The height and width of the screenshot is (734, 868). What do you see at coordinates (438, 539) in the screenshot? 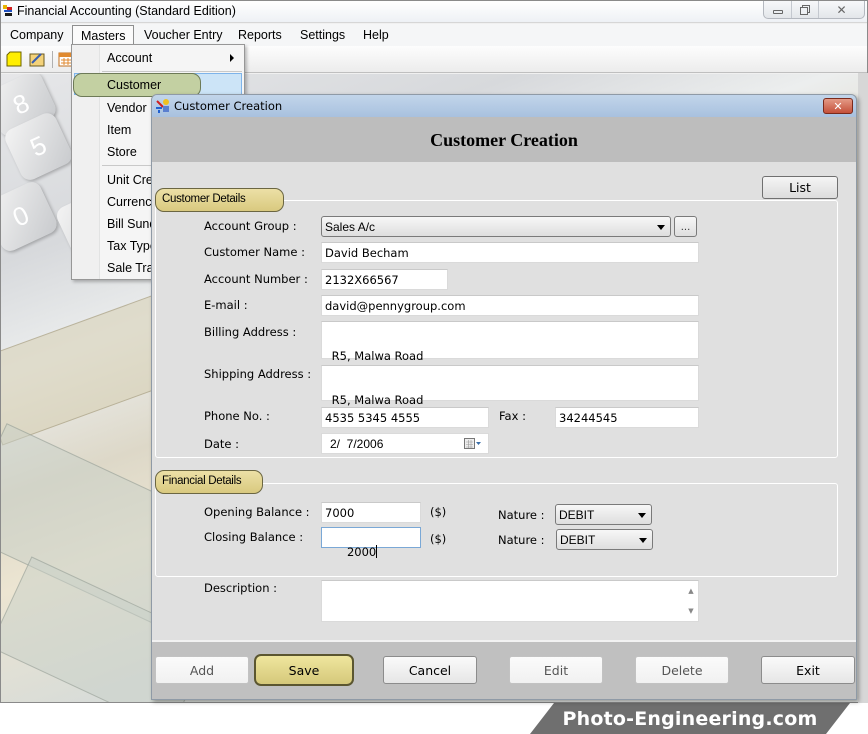
I see `closing-balance-currency: ($)` at bounding box center [438, 539].